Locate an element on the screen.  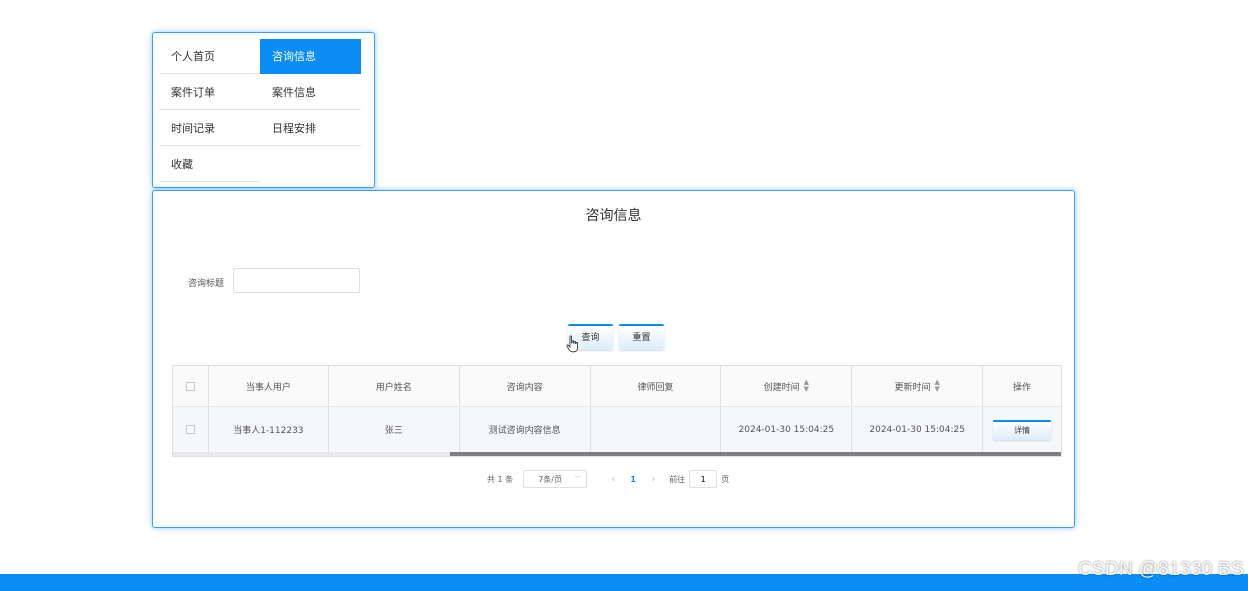
goto-page-input is located at coordinates (703, 479).